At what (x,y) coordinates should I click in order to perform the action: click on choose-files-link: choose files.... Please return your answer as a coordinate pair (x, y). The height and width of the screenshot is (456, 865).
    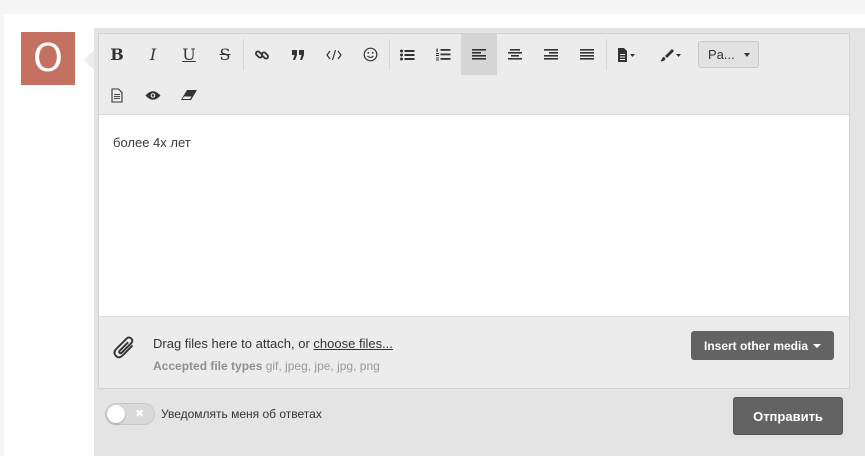
    Looking at the image, I should click on (353, 343).